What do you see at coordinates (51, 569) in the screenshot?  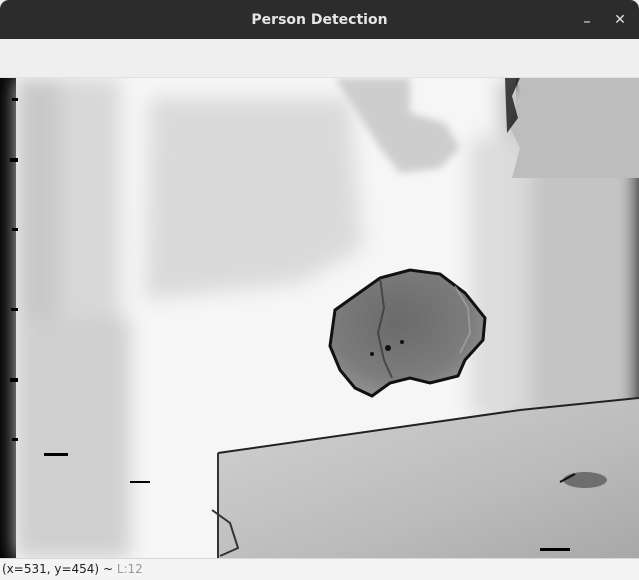 I see `cursor-coords: (x=531, y=454)` at bounding box center [51, 569].